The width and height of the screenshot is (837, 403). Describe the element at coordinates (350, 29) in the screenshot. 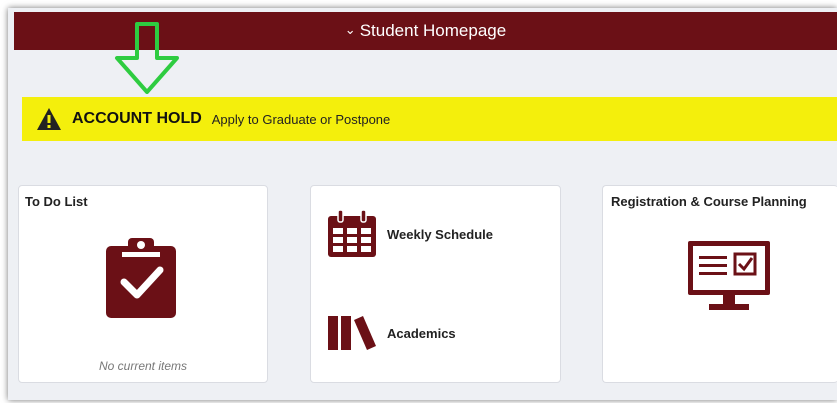

I see `chevron-down-icon: ⌄` at that location.